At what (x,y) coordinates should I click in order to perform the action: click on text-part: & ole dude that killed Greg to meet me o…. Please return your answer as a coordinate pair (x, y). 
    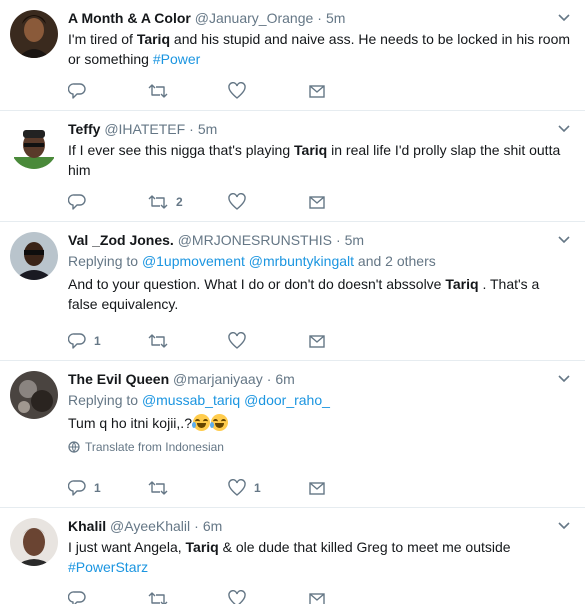
    Looking at the image, I should click on (364, 547).